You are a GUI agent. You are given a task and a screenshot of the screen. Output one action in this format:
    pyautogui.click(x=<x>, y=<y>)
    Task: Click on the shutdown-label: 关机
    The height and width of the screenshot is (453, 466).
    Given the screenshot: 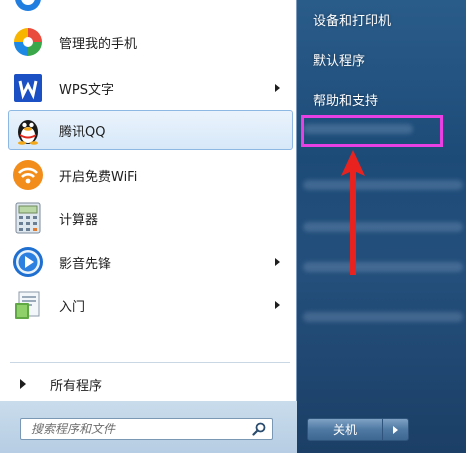 What is the action you would take?
    pyautogui.click(x=344, y=430)
    